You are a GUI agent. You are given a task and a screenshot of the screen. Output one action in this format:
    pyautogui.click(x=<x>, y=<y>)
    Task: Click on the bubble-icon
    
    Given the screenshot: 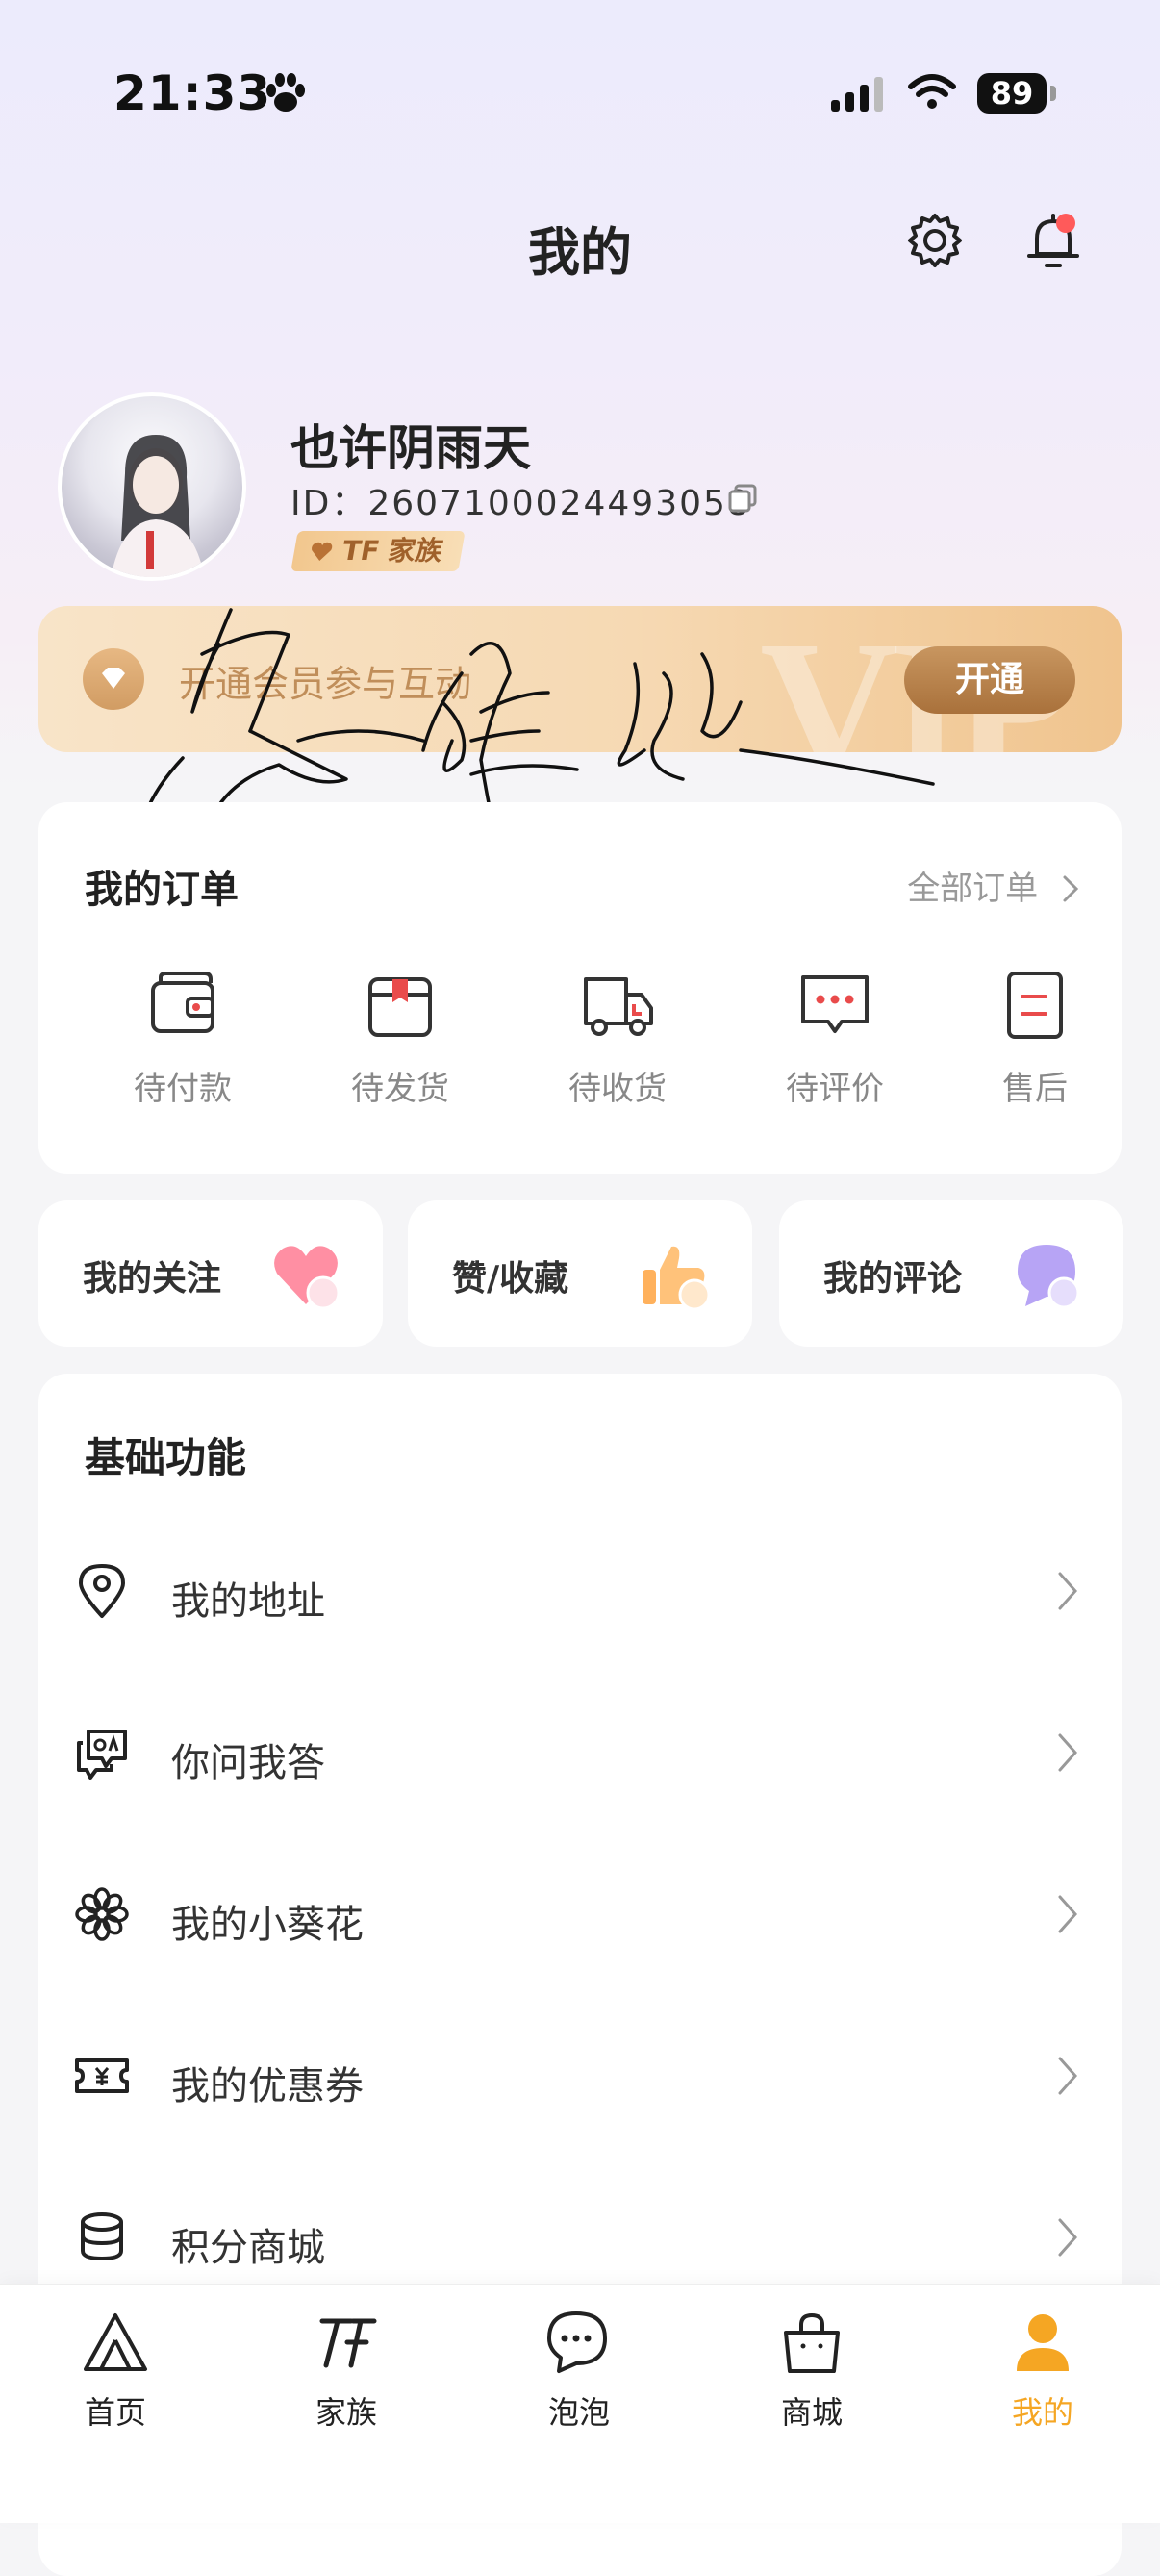 What is the action you would take?
    pyautogui.click(x=577, y=2342)
    